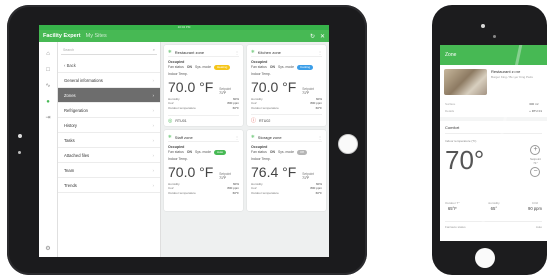 The image size is (556, 278). Describe the element at coordinates (493, 109) in the screenshot. I see `site-meta: Surface 300 m² Details + RTU 01` at that location.